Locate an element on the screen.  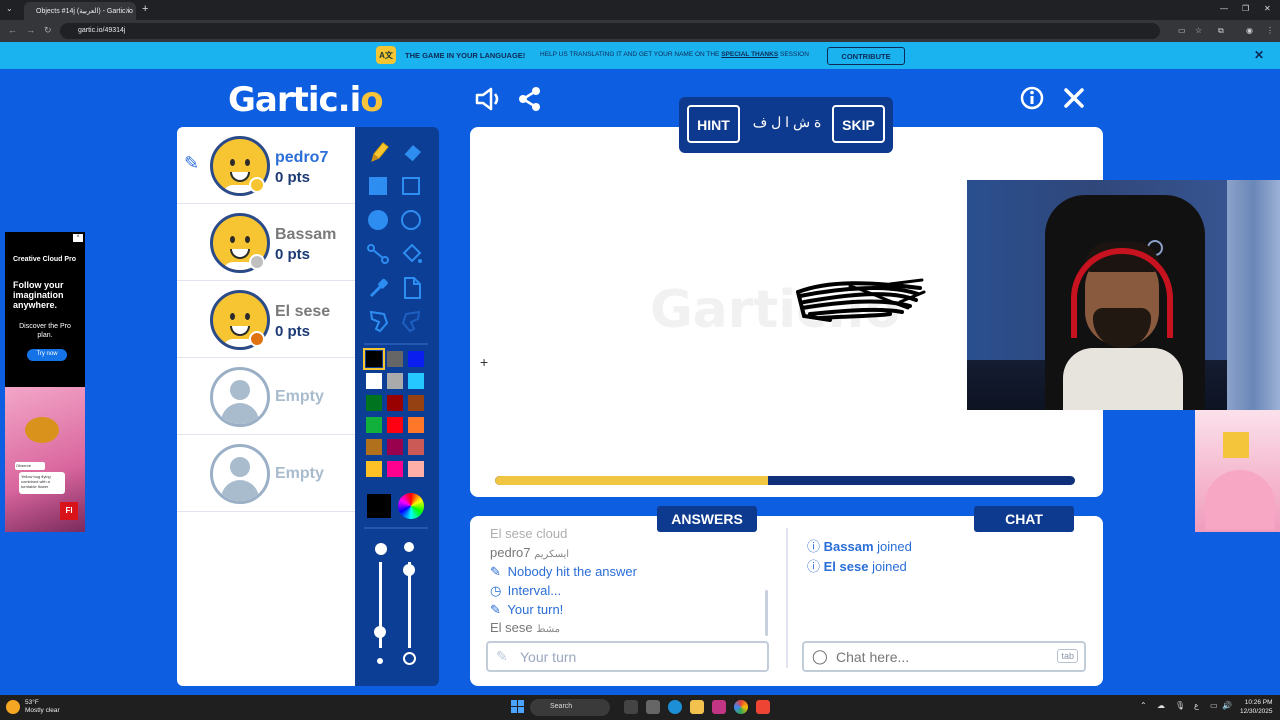
task-view-icon is located at coordinates (631, 707).